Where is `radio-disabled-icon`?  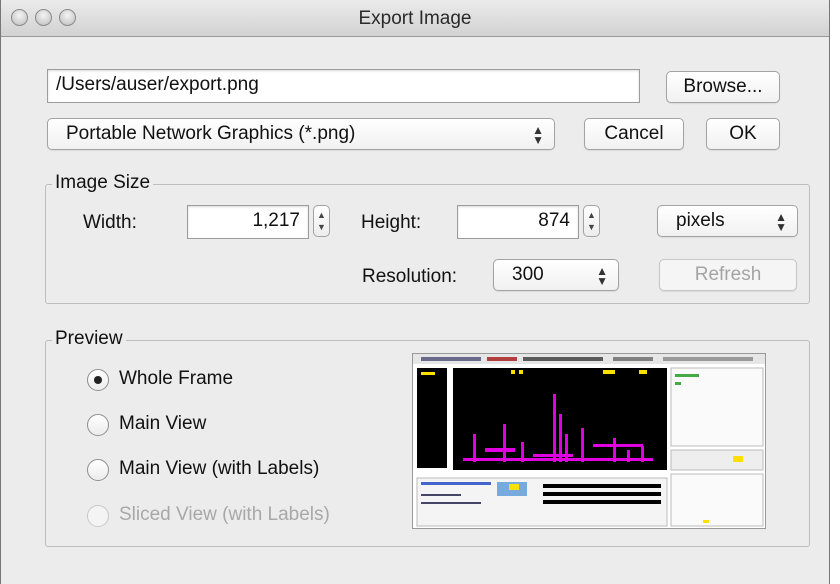
radio-disabled-icon is located at coordinates (98, 516).